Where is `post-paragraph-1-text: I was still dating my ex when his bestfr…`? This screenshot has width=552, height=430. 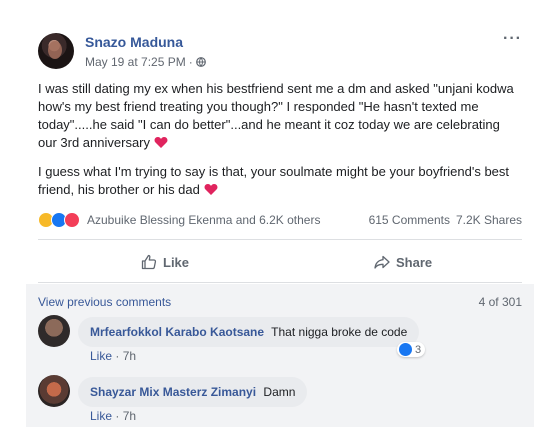 post-paragraph-1-text: I was still dating my ex when his bestfr… is located at coordinates (276, 115).